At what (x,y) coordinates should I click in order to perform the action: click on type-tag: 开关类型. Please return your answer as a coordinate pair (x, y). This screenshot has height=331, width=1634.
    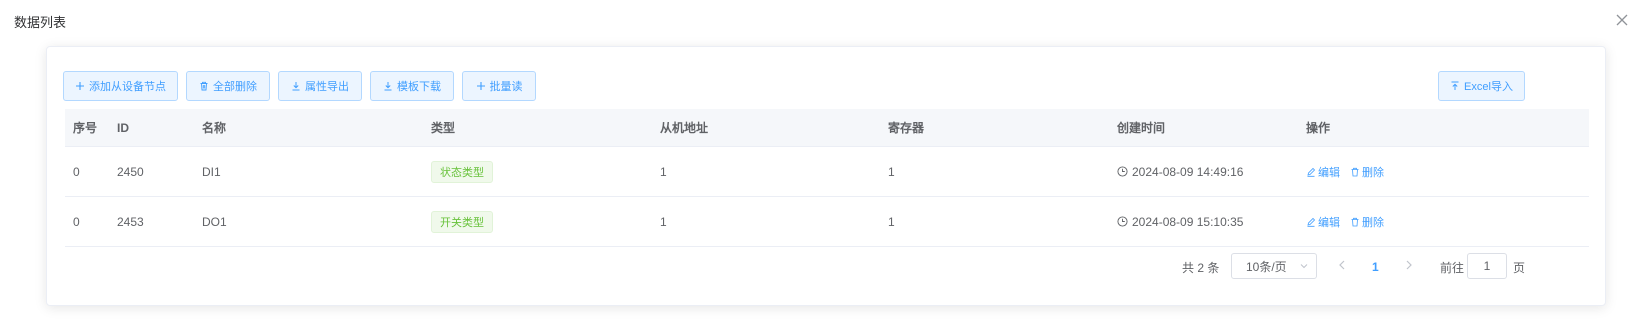
    Looking at the image, I should click on (462, 221).